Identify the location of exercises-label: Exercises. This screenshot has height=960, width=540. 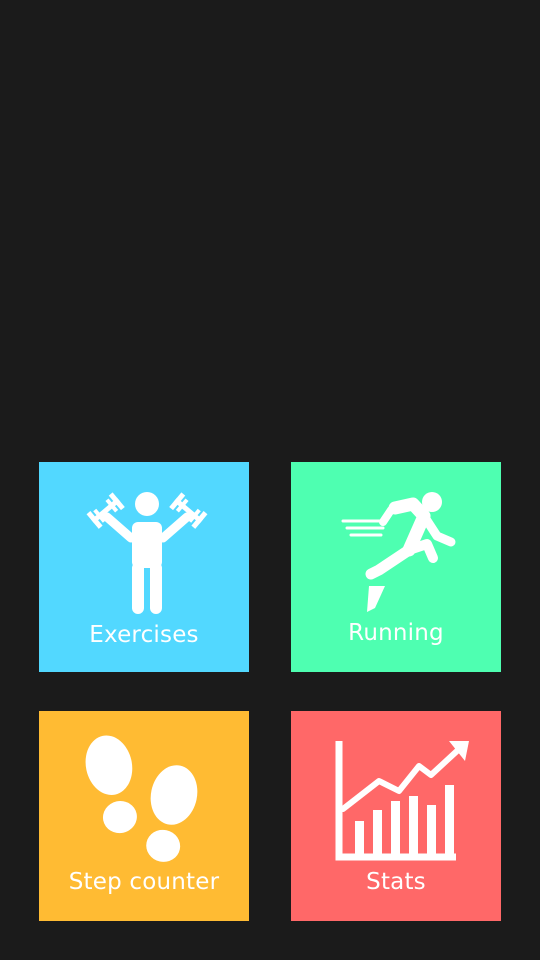
(144, 635).